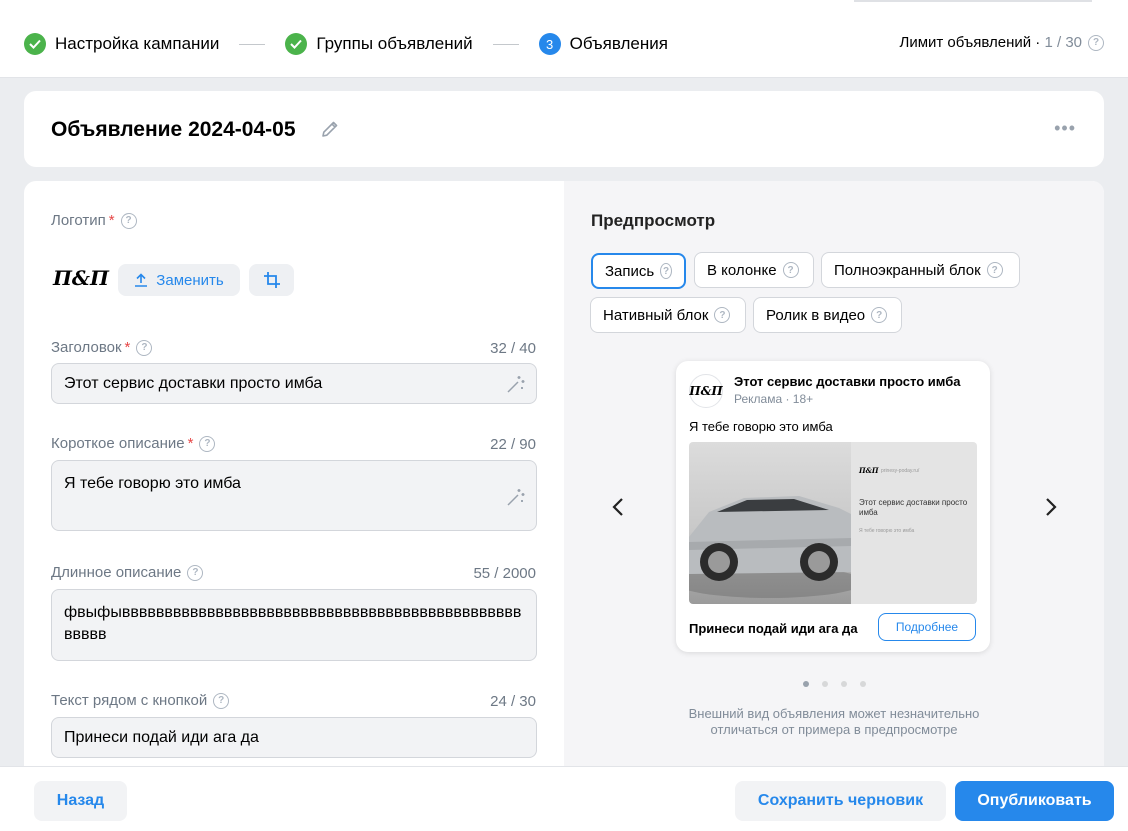 The height and width of the screenshot is (831, 1128). I want to click on headline-input: Этот сервис доставки просто имба, so click(294, 383).